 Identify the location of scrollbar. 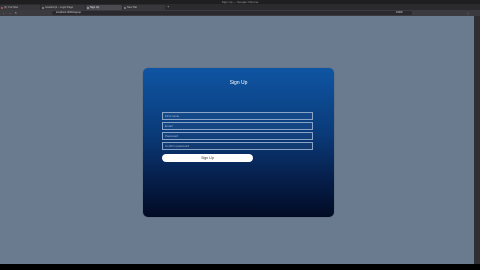
(477, 140).